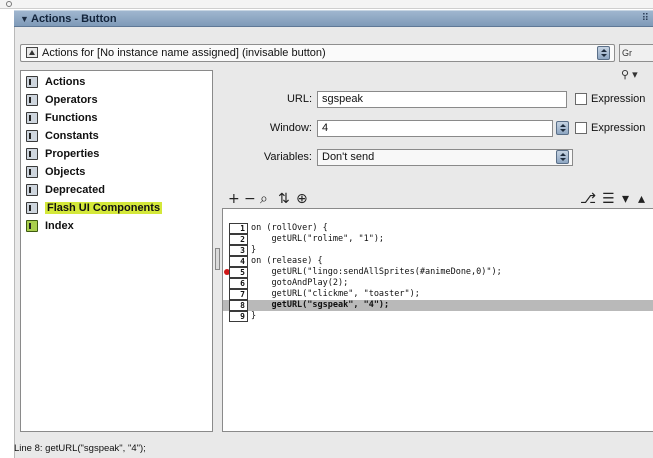  What do you see at coordinates (74, 19) in the screenshot?
I see `panel-title: Actions - Button` at bounding box center [74, 19].